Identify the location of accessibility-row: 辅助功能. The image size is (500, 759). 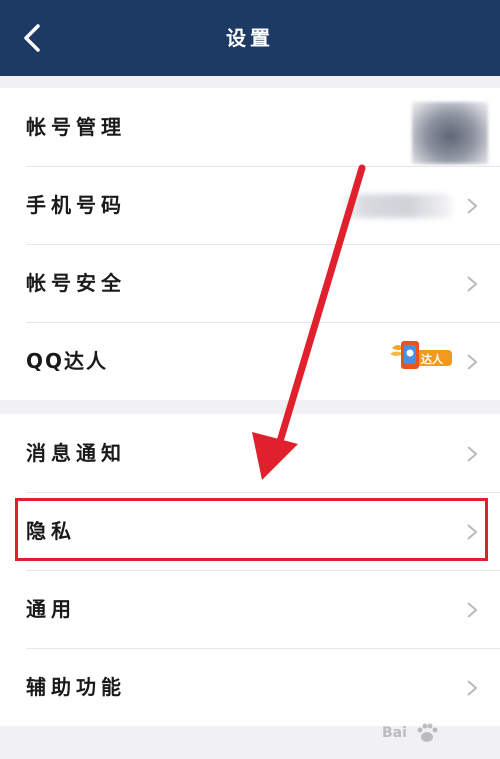
(250, 687).